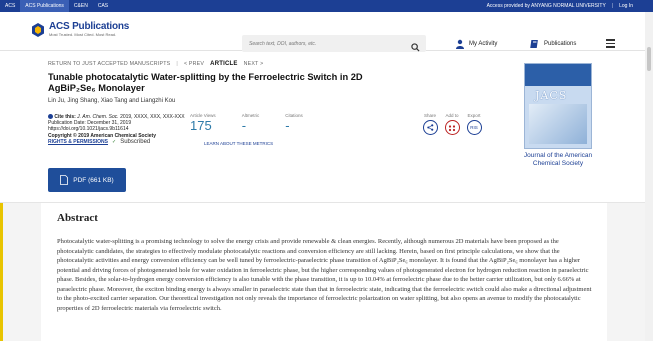  I want to click on scrollbar-thumb, so click(649, 59).